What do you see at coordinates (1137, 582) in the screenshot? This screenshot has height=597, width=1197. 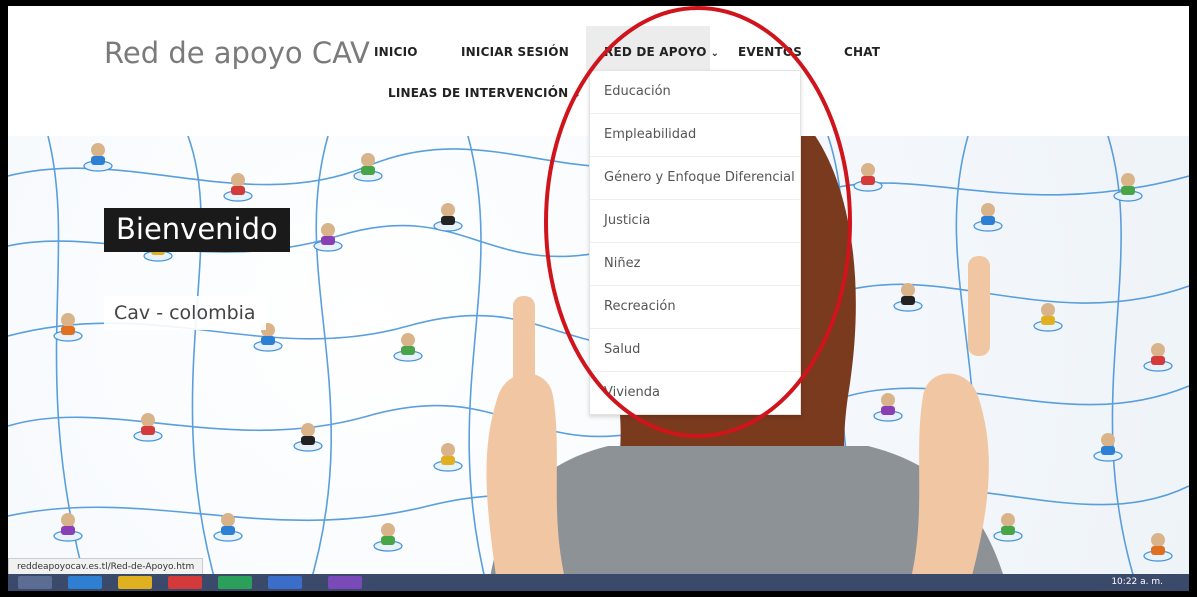 I see `taskbar-clock: 10:22 a. m.` at bounding box center [1137, 582].